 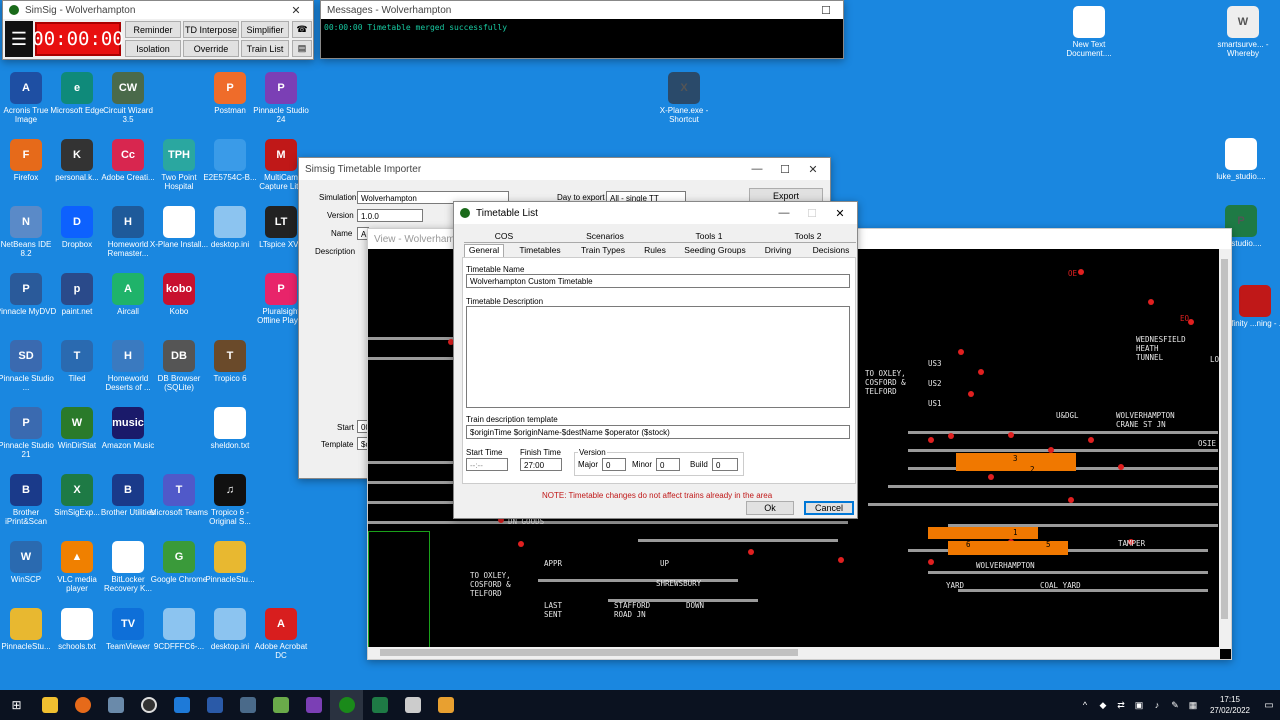 I want to click on finish-time-input: 27:00, so click(x=541, y=464).